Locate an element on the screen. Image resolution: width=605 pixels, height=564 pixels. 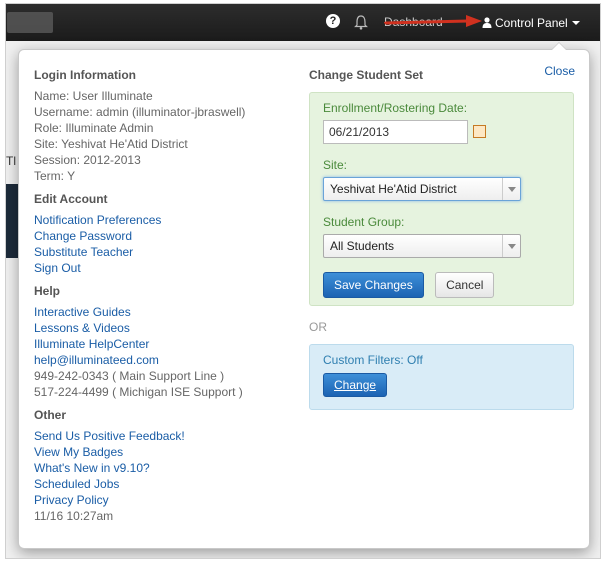
form-actions: Save Changes Cancel is located at coordinates (441, 285).